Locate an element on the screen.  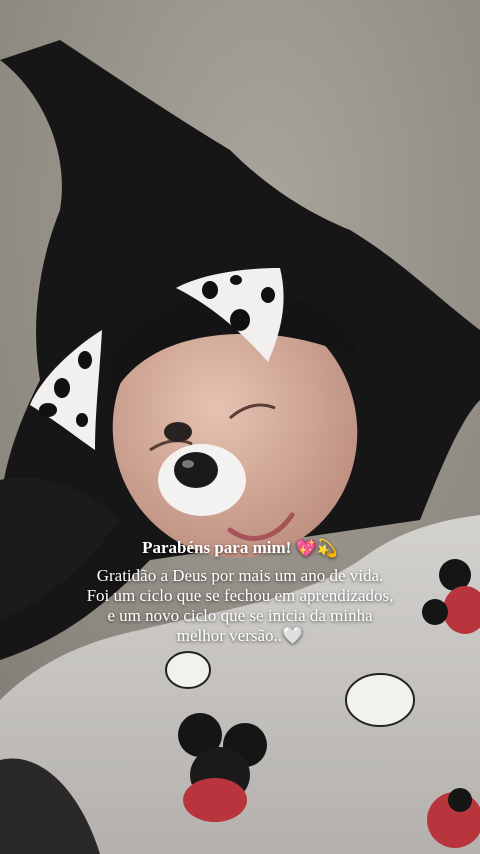
story-title-text: Parabéns para mim! is located at coordinates (217, 547).